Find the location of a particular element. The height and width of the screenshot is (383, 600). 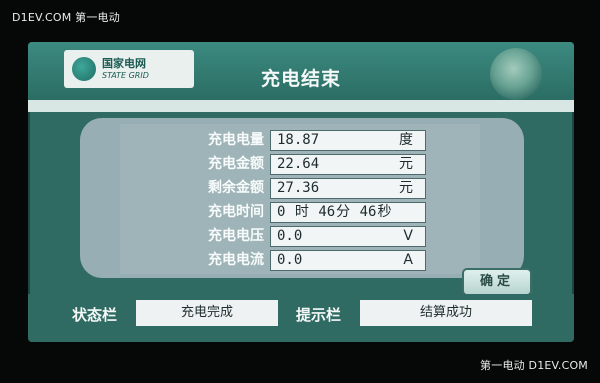

charge-current-value: 0.0 is located at coordinates (290, 260).